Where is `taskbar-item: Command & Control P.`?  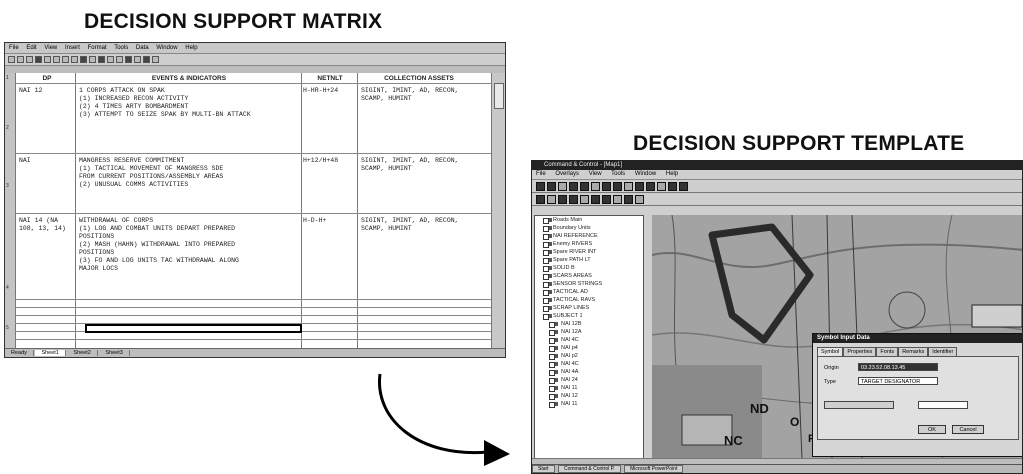 taskbar-item: Command & Control P. is located at coordinates (589, 469).